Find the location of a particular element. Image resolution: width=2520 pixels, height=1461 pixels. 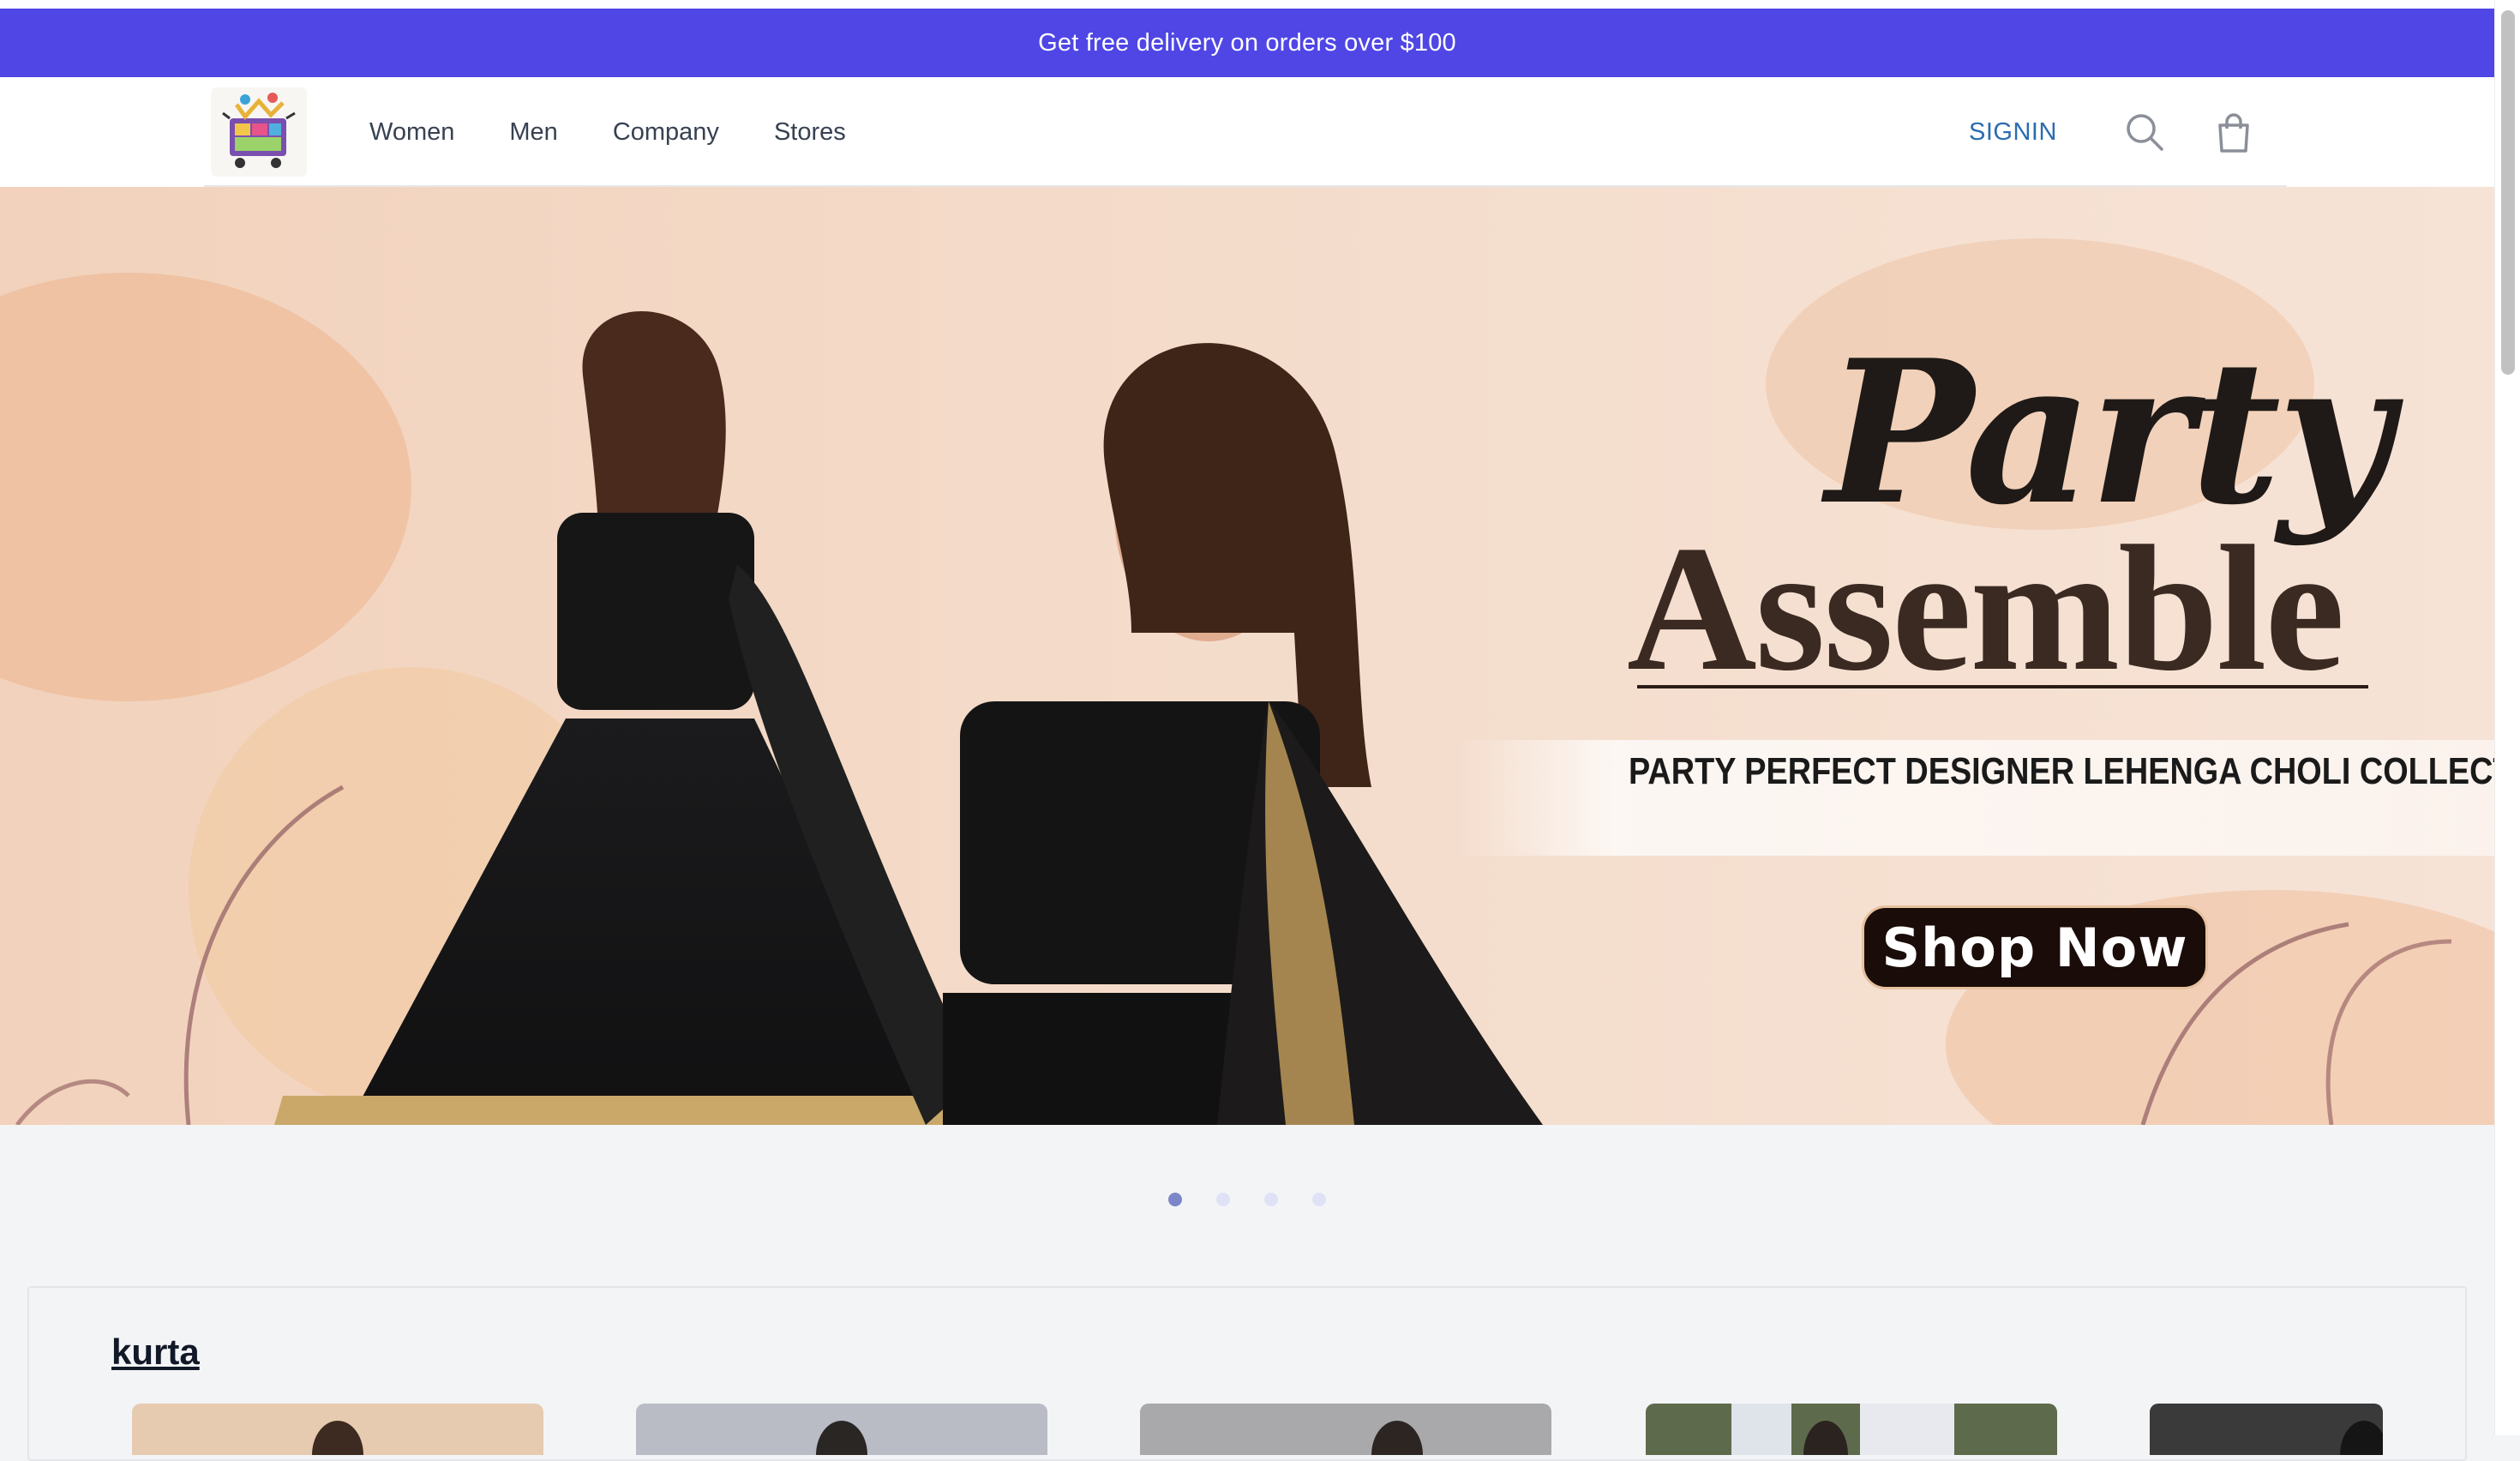

navbar: Women Men Company Stores SIGNIN is located at coordinates (1247, 132).